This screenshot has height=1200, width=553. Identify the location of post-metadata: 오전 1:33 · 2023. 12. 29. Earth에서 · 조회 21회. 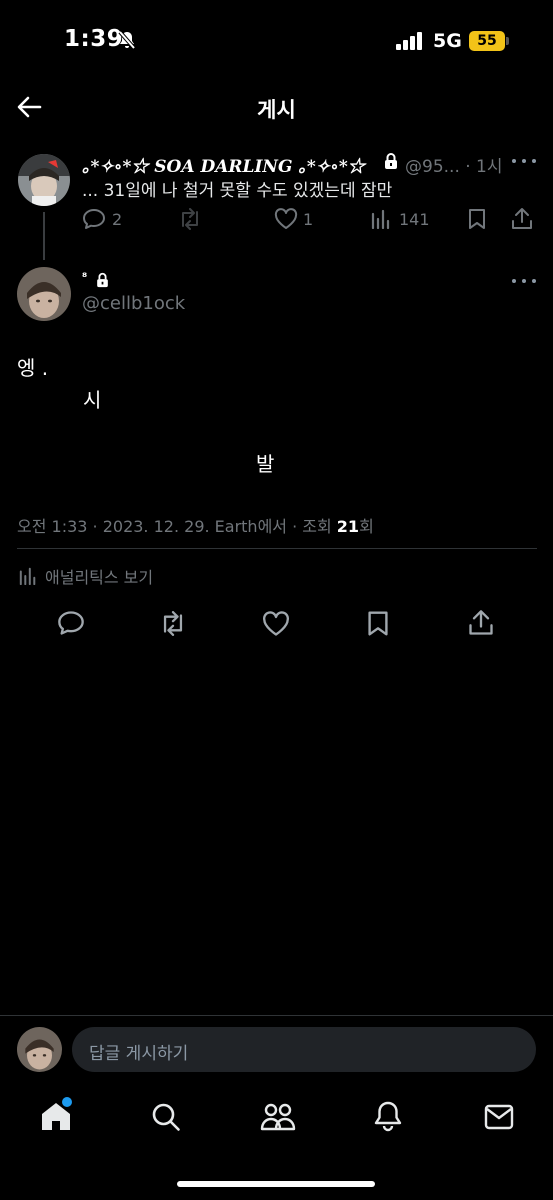
(195, 525).